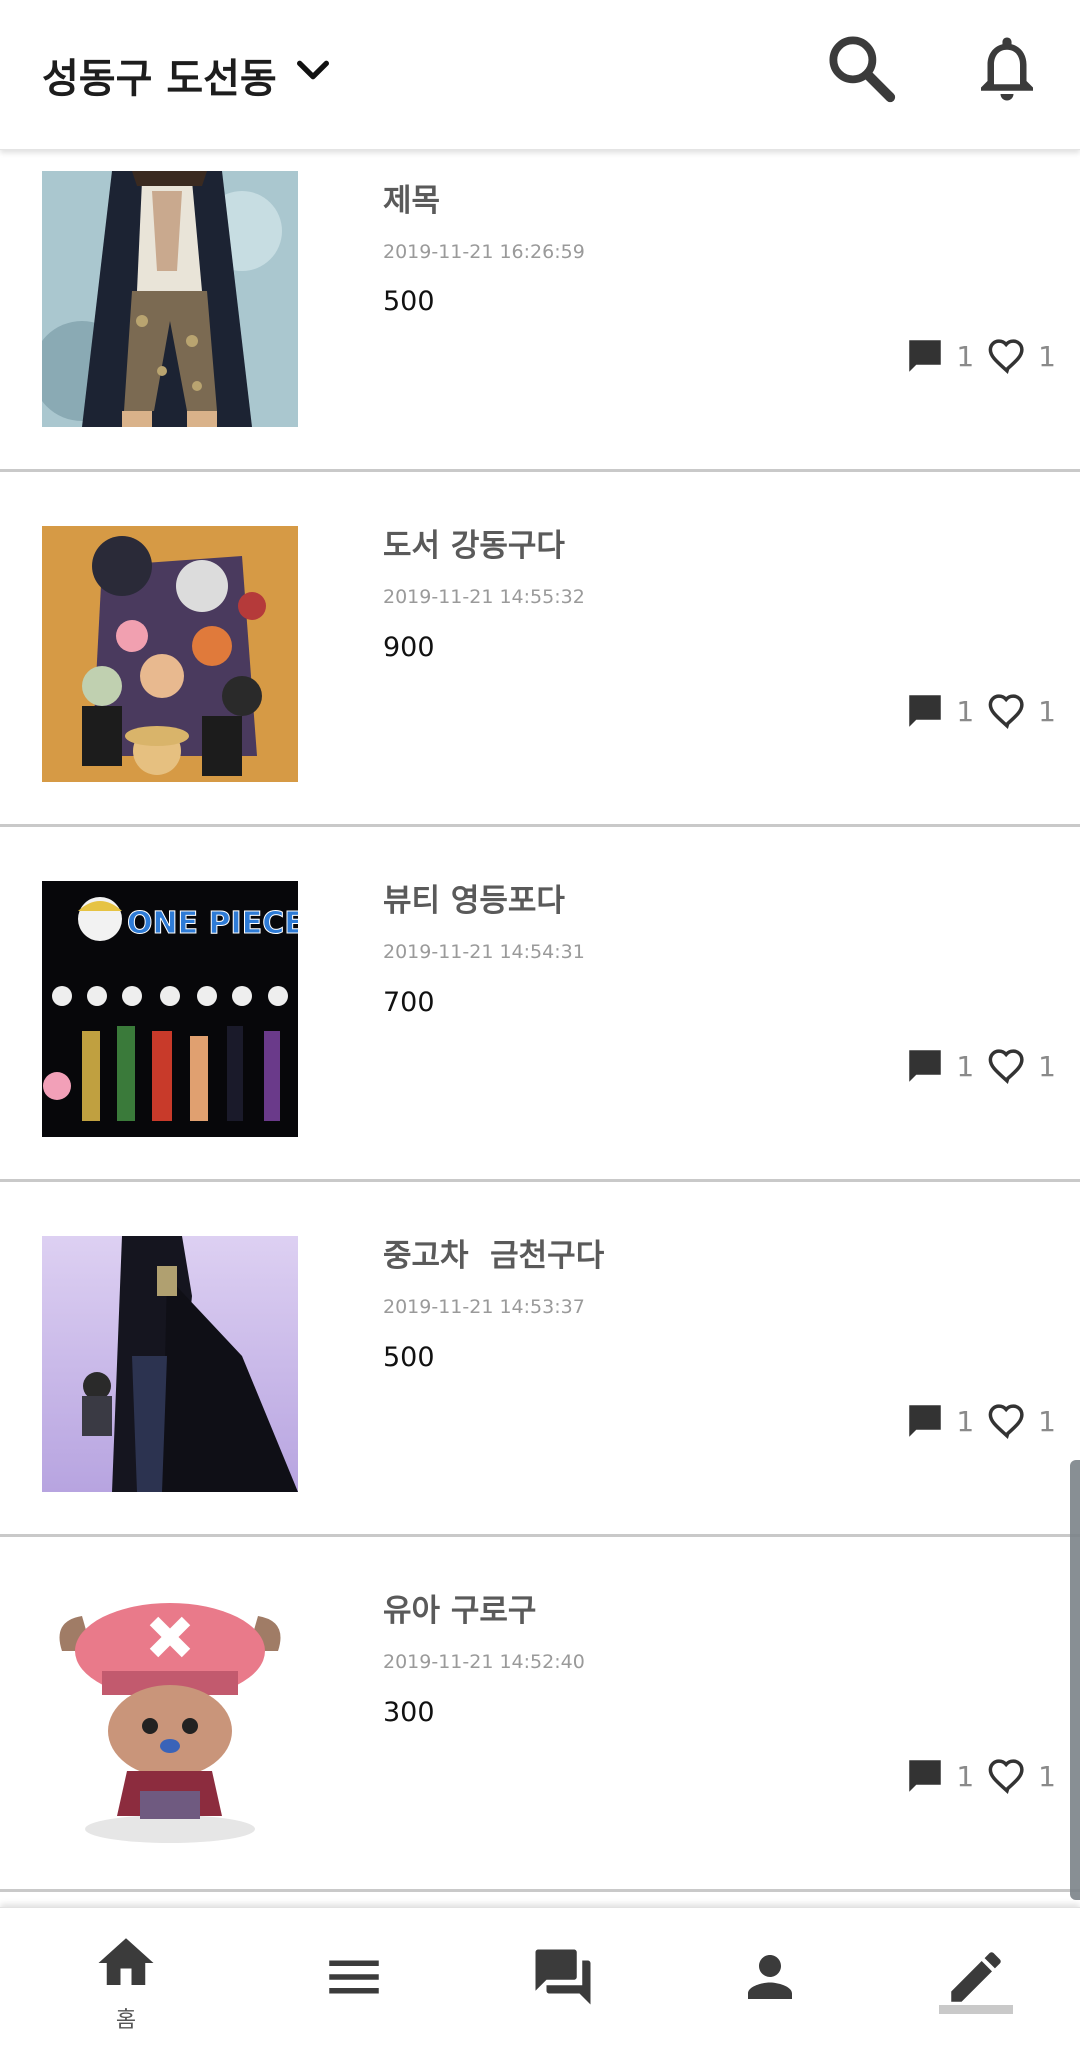 The width and height of the screenshot is (1080, 2049). Describe the element at coordinates (484, 1307) in the screenshot. I see `item-date: 2019-11-21 14:53:37` at that location.